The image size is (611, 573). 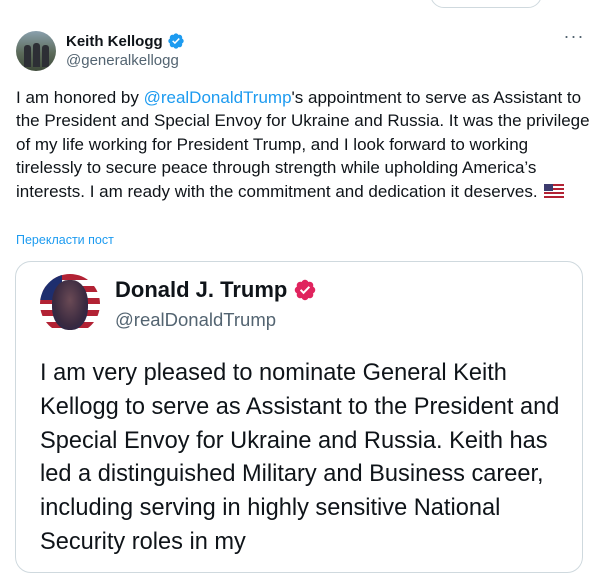 What do you see at coordinates (36, 51) in the screenshot?
I see `author-avatar` at bounding box center [36, 51].